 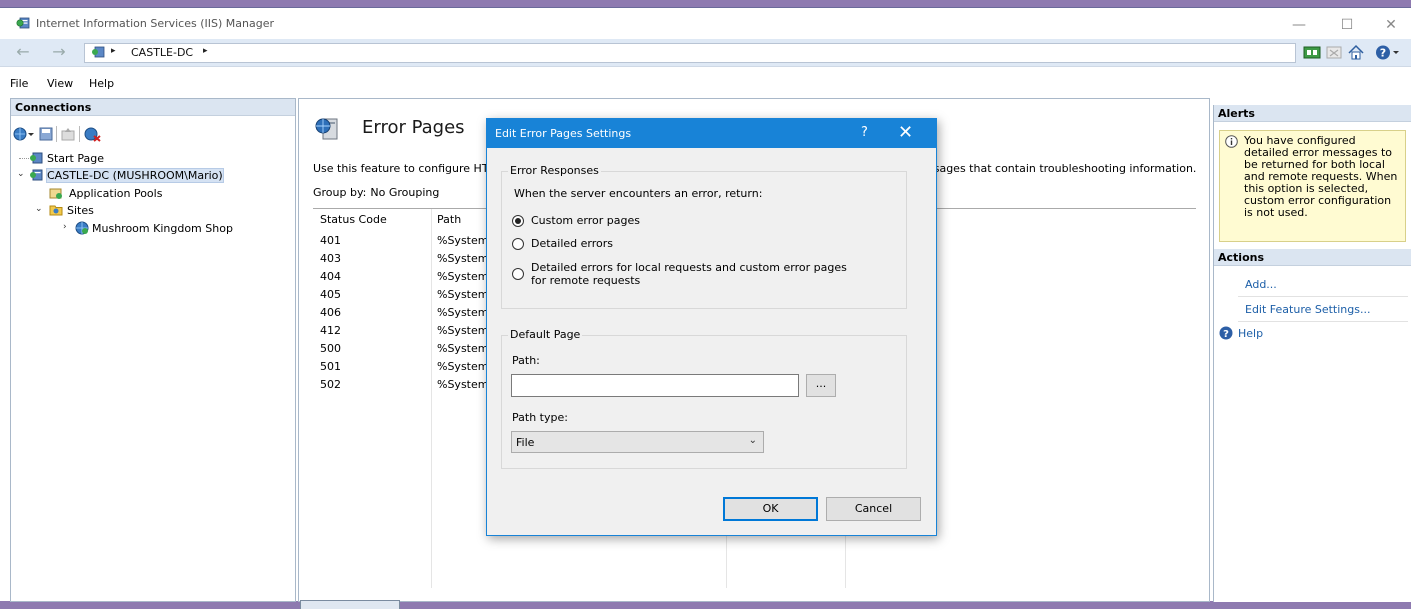 I want to click on status-code-cell: 404, so click(x=330, y=276).